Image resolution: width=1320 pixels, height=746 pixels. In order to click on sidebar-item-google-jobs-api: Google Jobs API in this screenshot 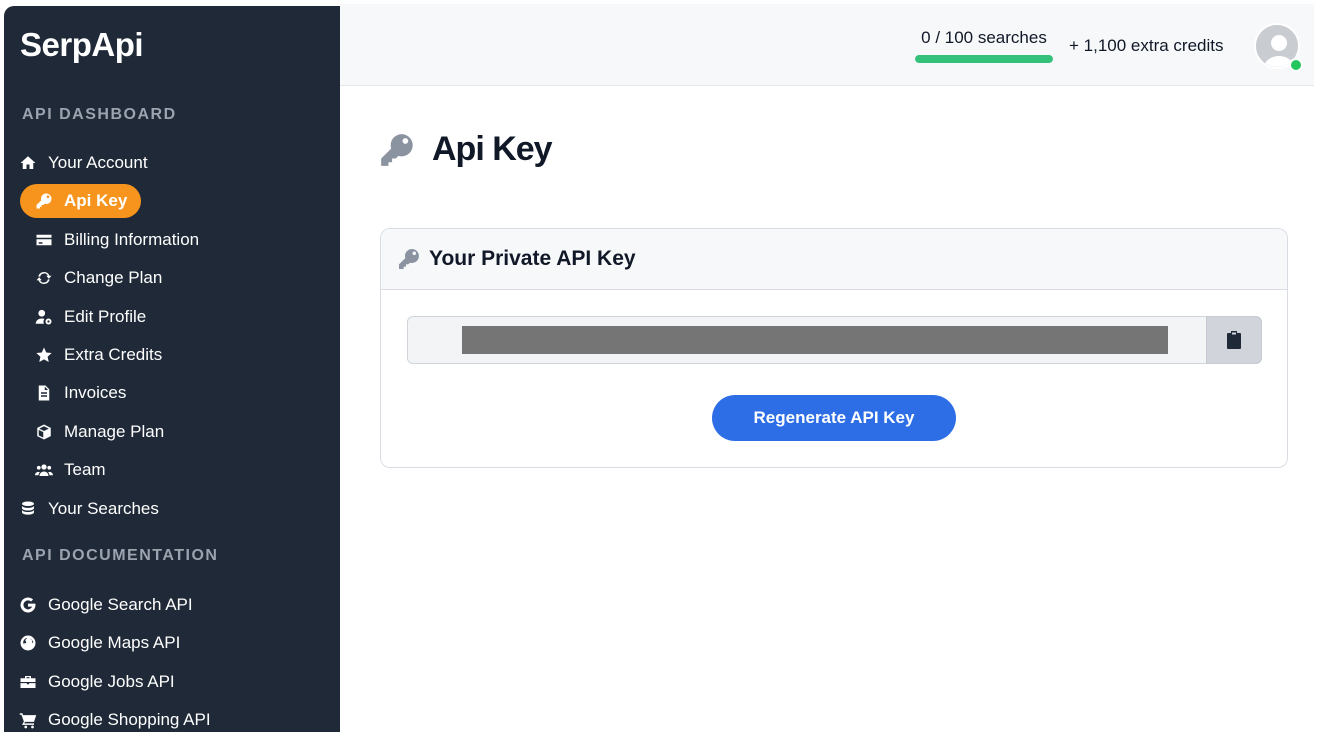, I will do `click(96, 682)`.